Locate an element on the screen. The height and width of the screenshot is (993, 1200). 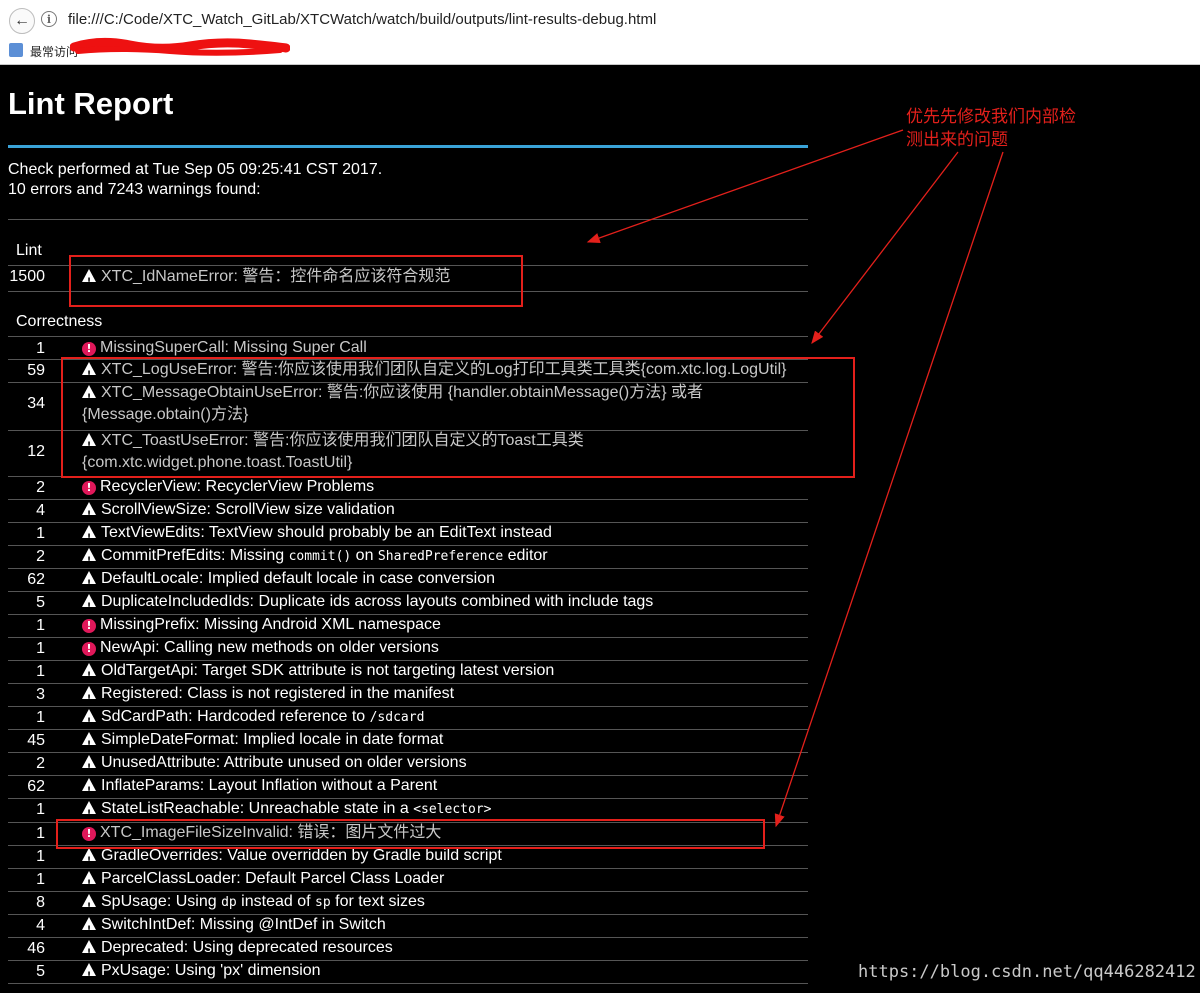
issue-link-pxusage: PxUsage: Using 'px' dimension is located at coordinates (201, 973).